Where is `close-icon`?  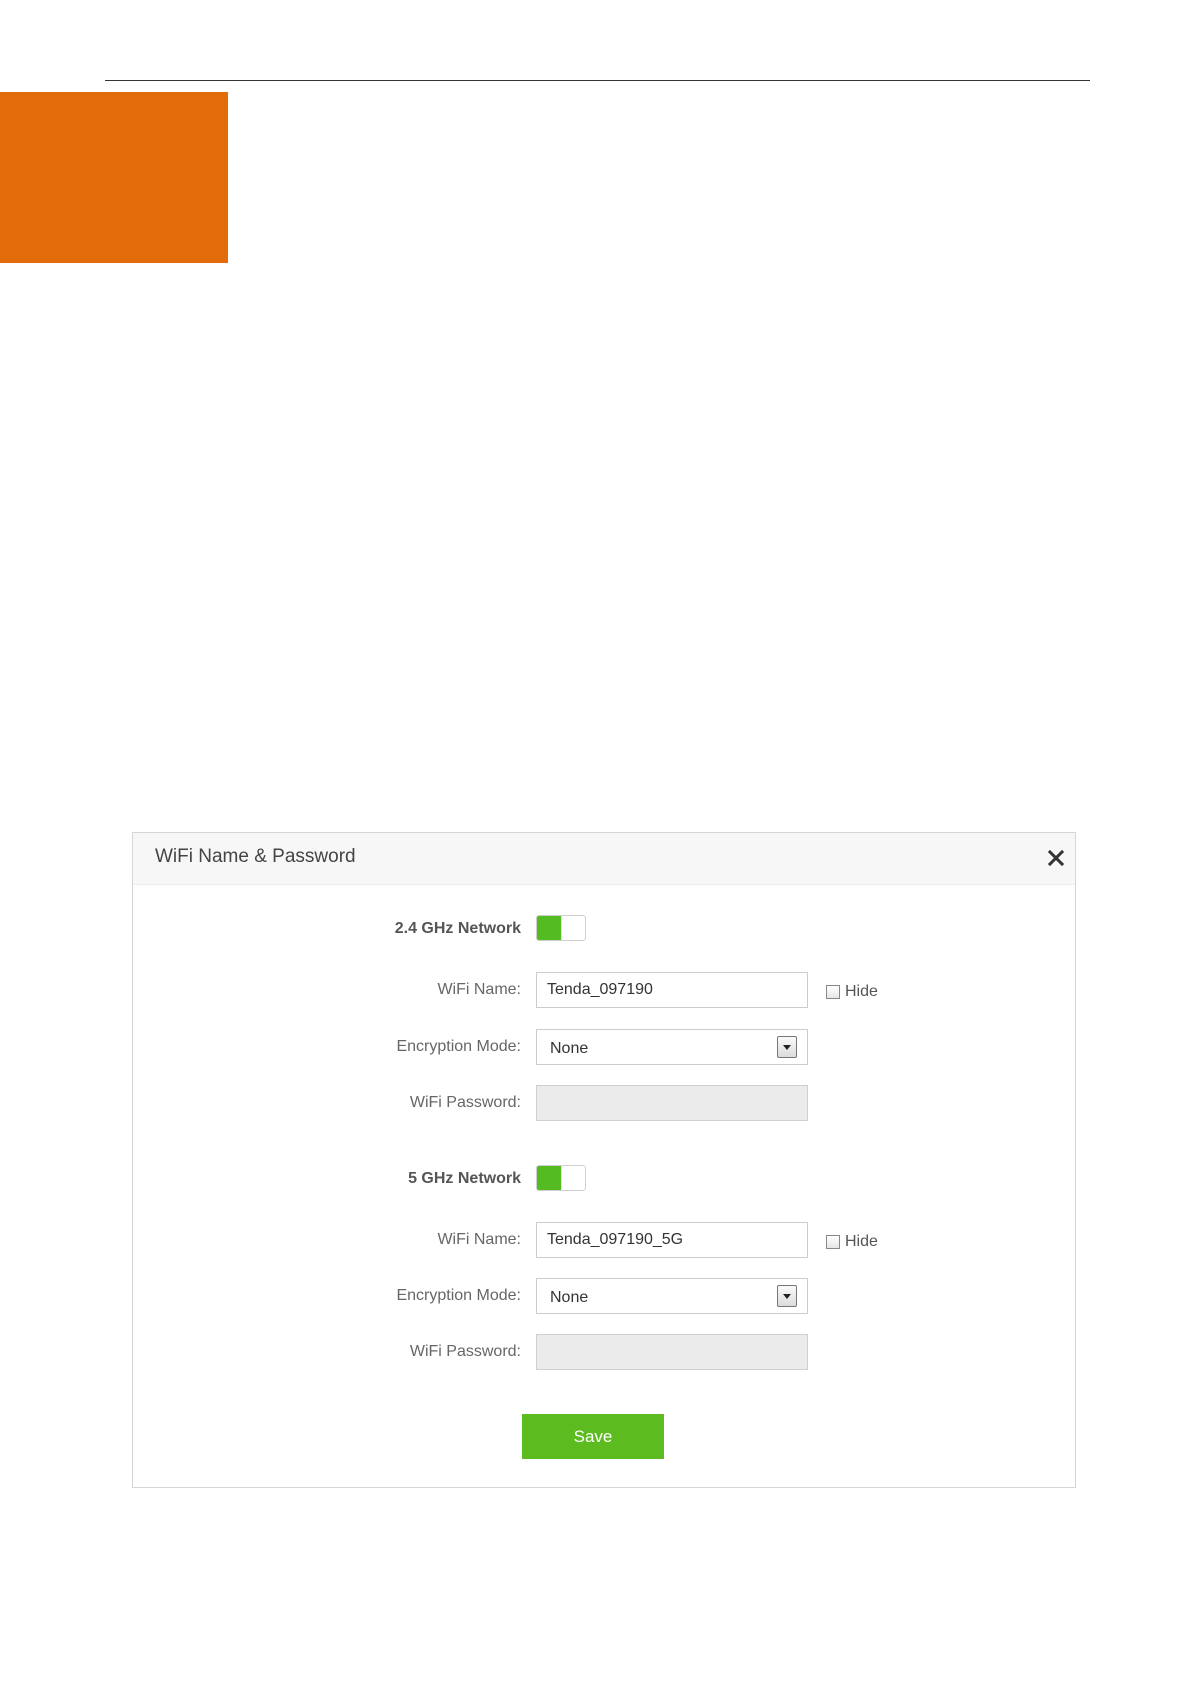
close-icon is located at coordinates (1056, 858).